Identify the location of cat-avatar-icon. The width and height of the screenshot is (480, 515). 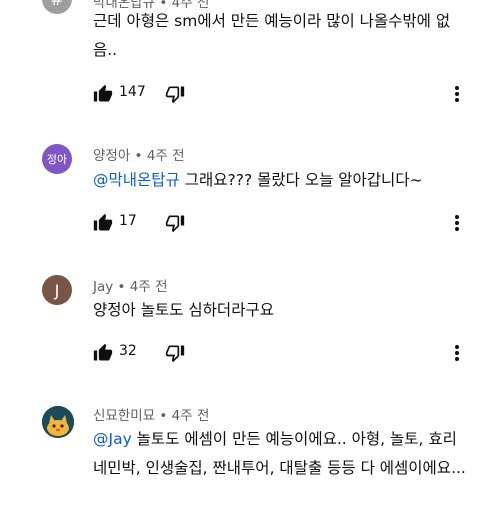
(58, 422).